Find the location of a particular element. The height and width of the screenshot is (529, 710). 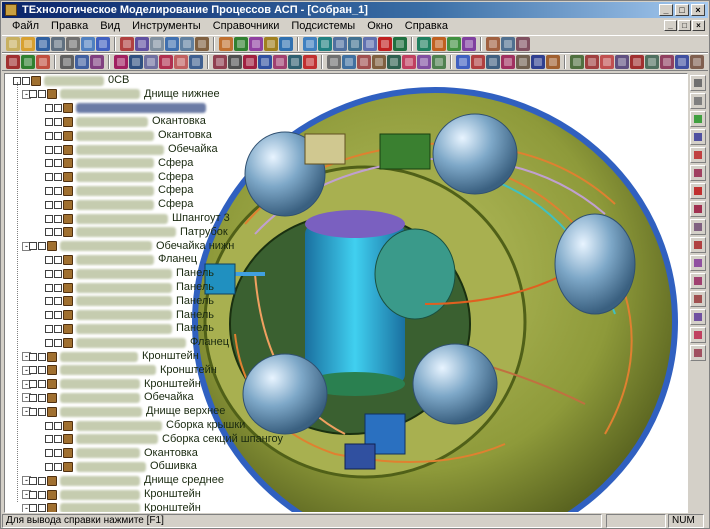

q-icon is located at coordinates (334, 62).